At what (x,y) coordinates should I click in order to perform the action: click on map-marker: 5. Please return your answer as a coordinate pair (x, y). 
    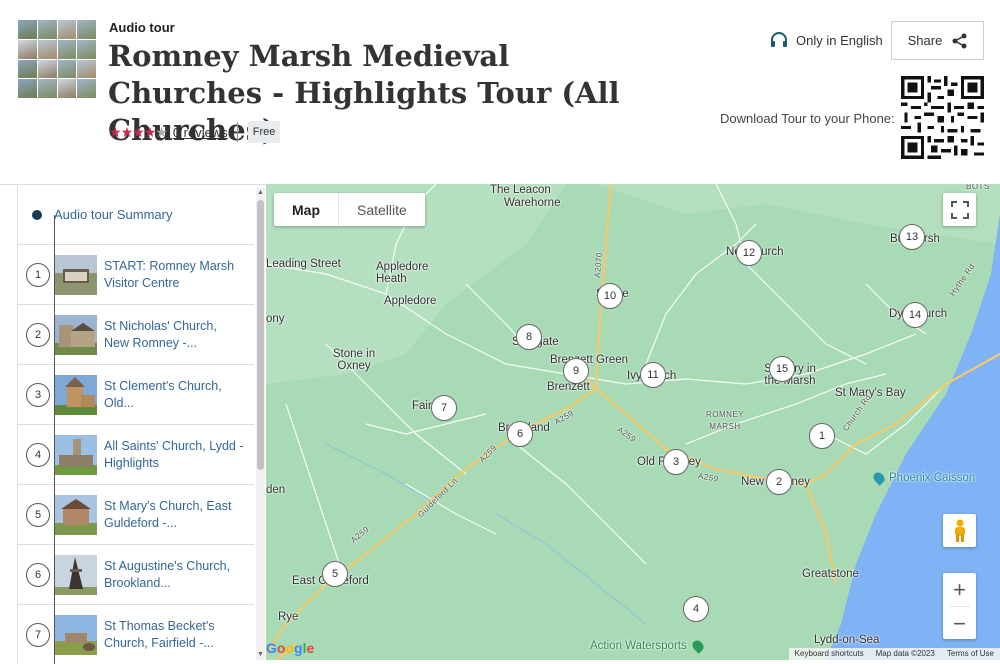
    Looking at the image, I should click on (335, 574).